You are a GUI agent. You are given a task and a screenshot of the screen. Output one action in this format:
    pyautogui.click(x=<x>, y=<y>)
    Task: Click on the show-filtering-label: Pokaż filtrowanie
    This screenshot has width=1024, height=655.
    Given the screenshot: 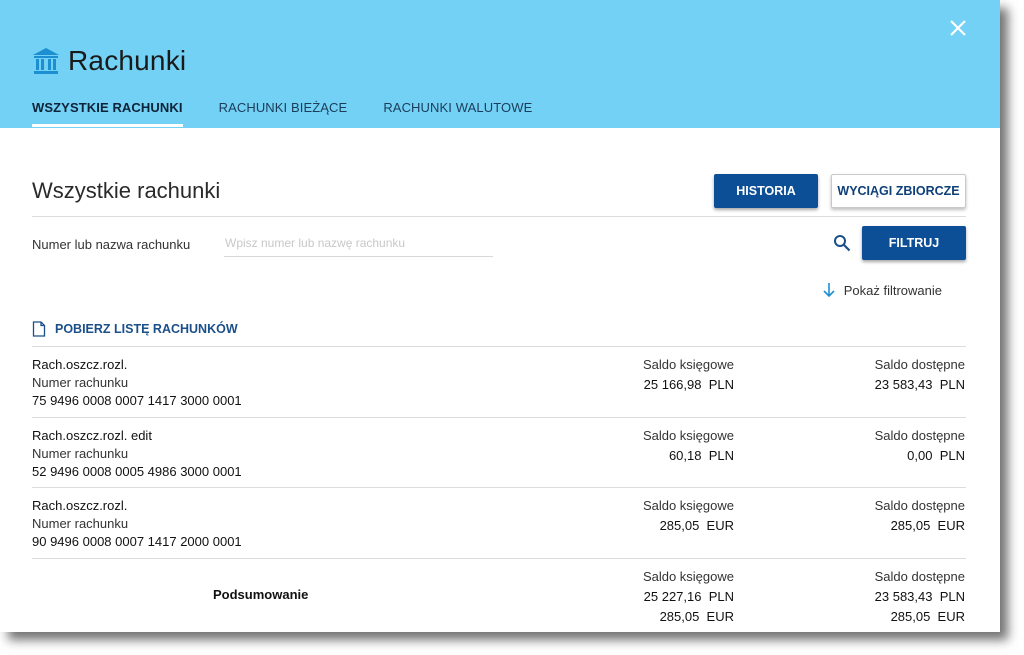 What is the action you would take?
    pyautogui.click(x=892, y=290)
    